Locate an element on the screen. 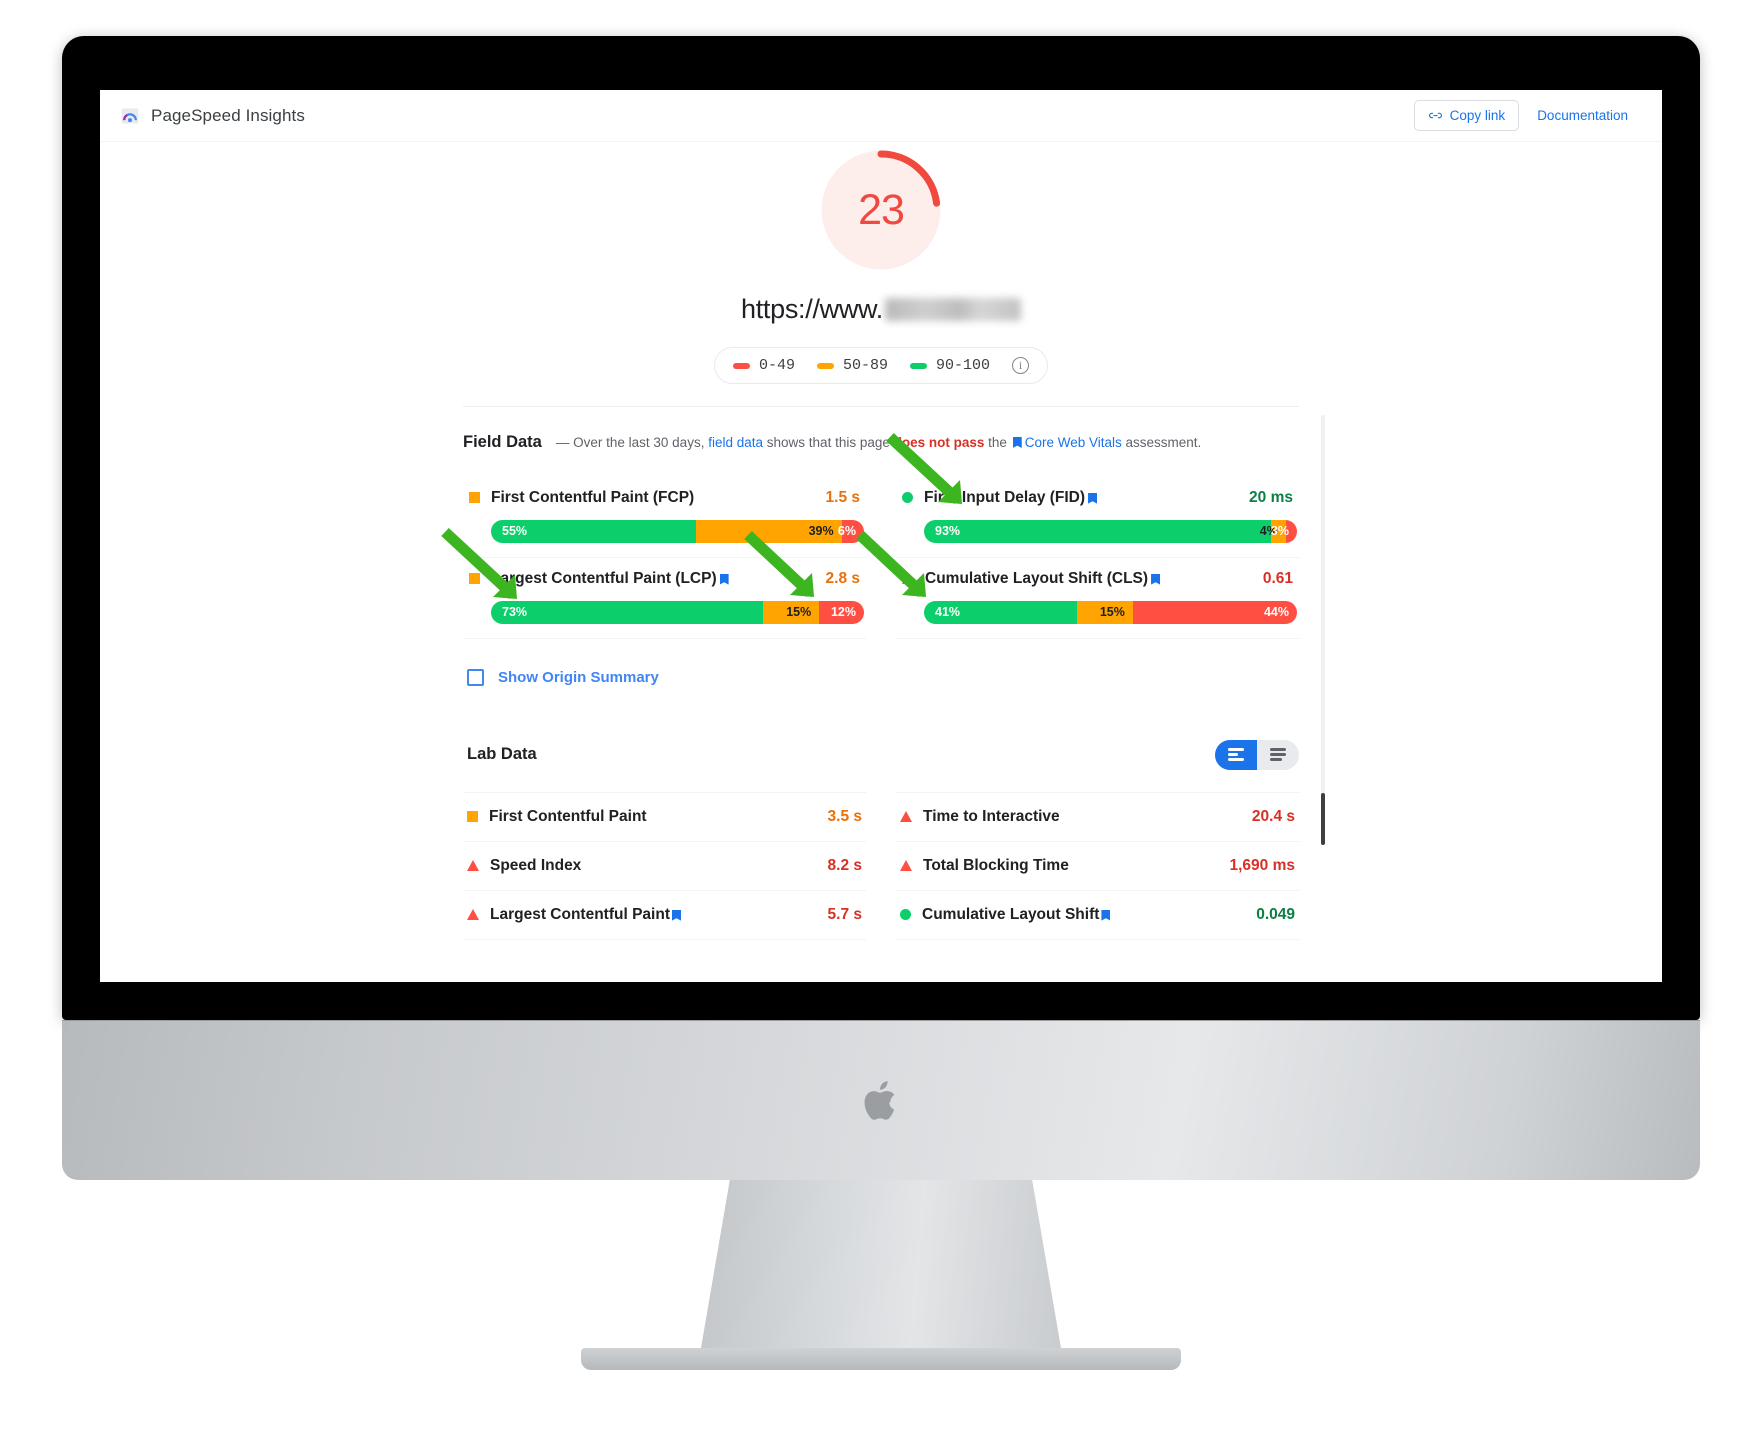 The image size is (1761, 1441). lab-metric-lcp-name: Largest Contentful Paint is located at coordinates (580, 914).